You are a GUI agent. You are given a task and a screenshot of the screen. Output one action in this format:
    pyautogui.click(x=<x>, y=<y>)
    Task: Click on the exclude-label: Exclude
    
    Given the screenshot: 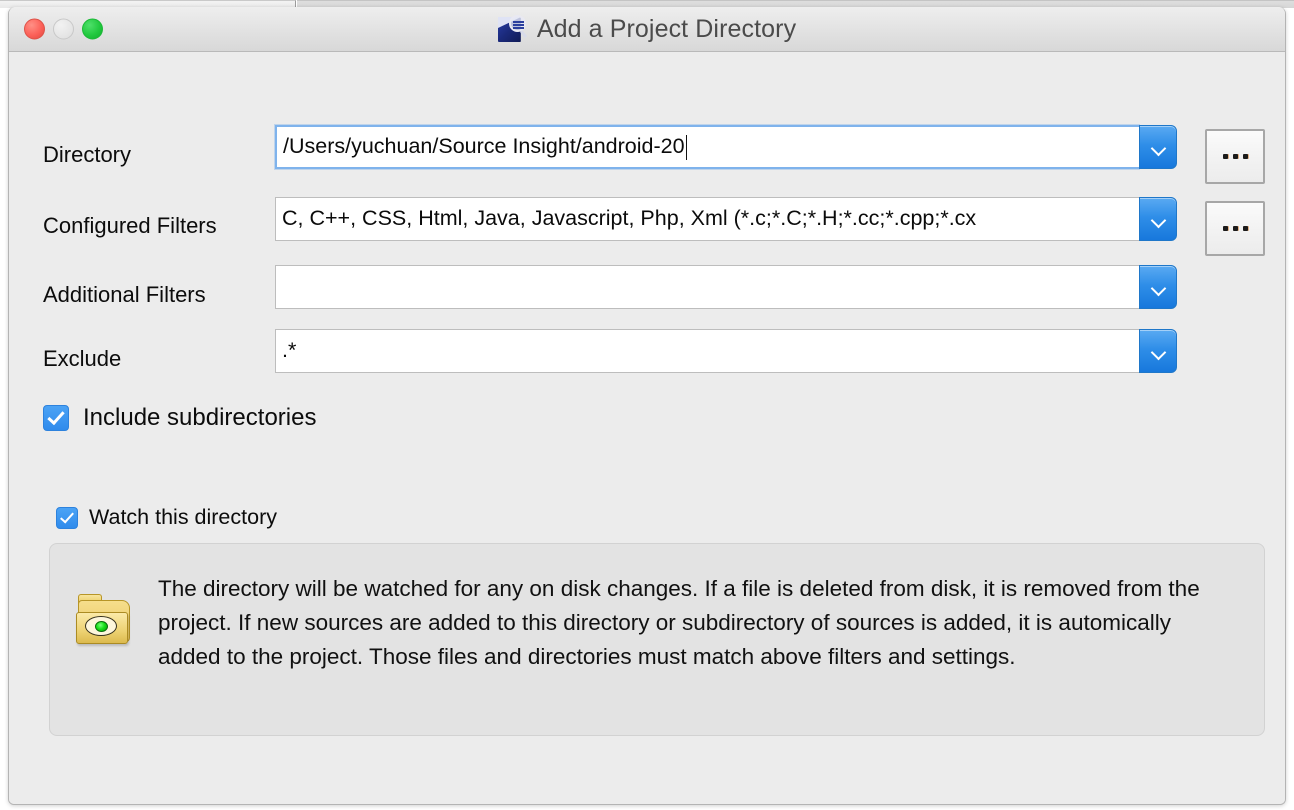 What is the action you would take?
    pyautogui.click(x=82, y=358)
    